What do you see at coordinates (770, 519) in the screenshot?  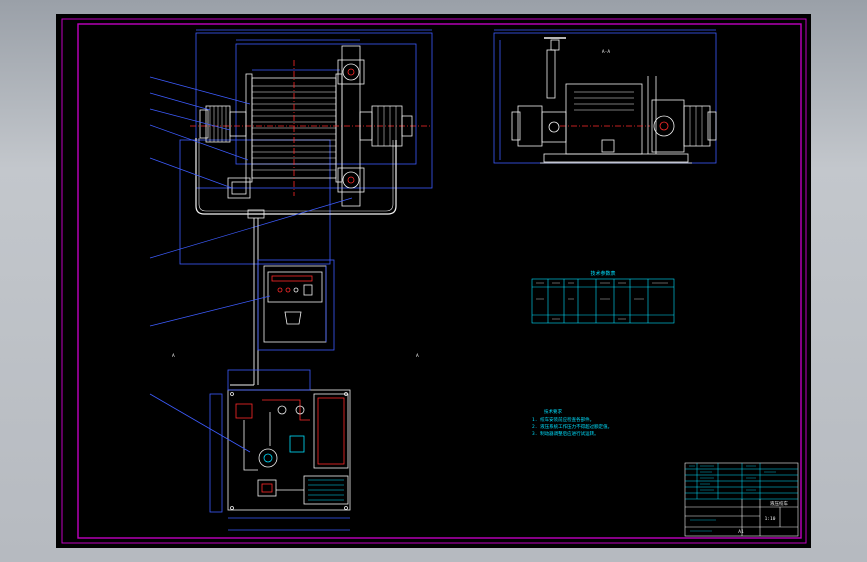 I see `title-scale: 1:10` at bounding box center [770, 519].